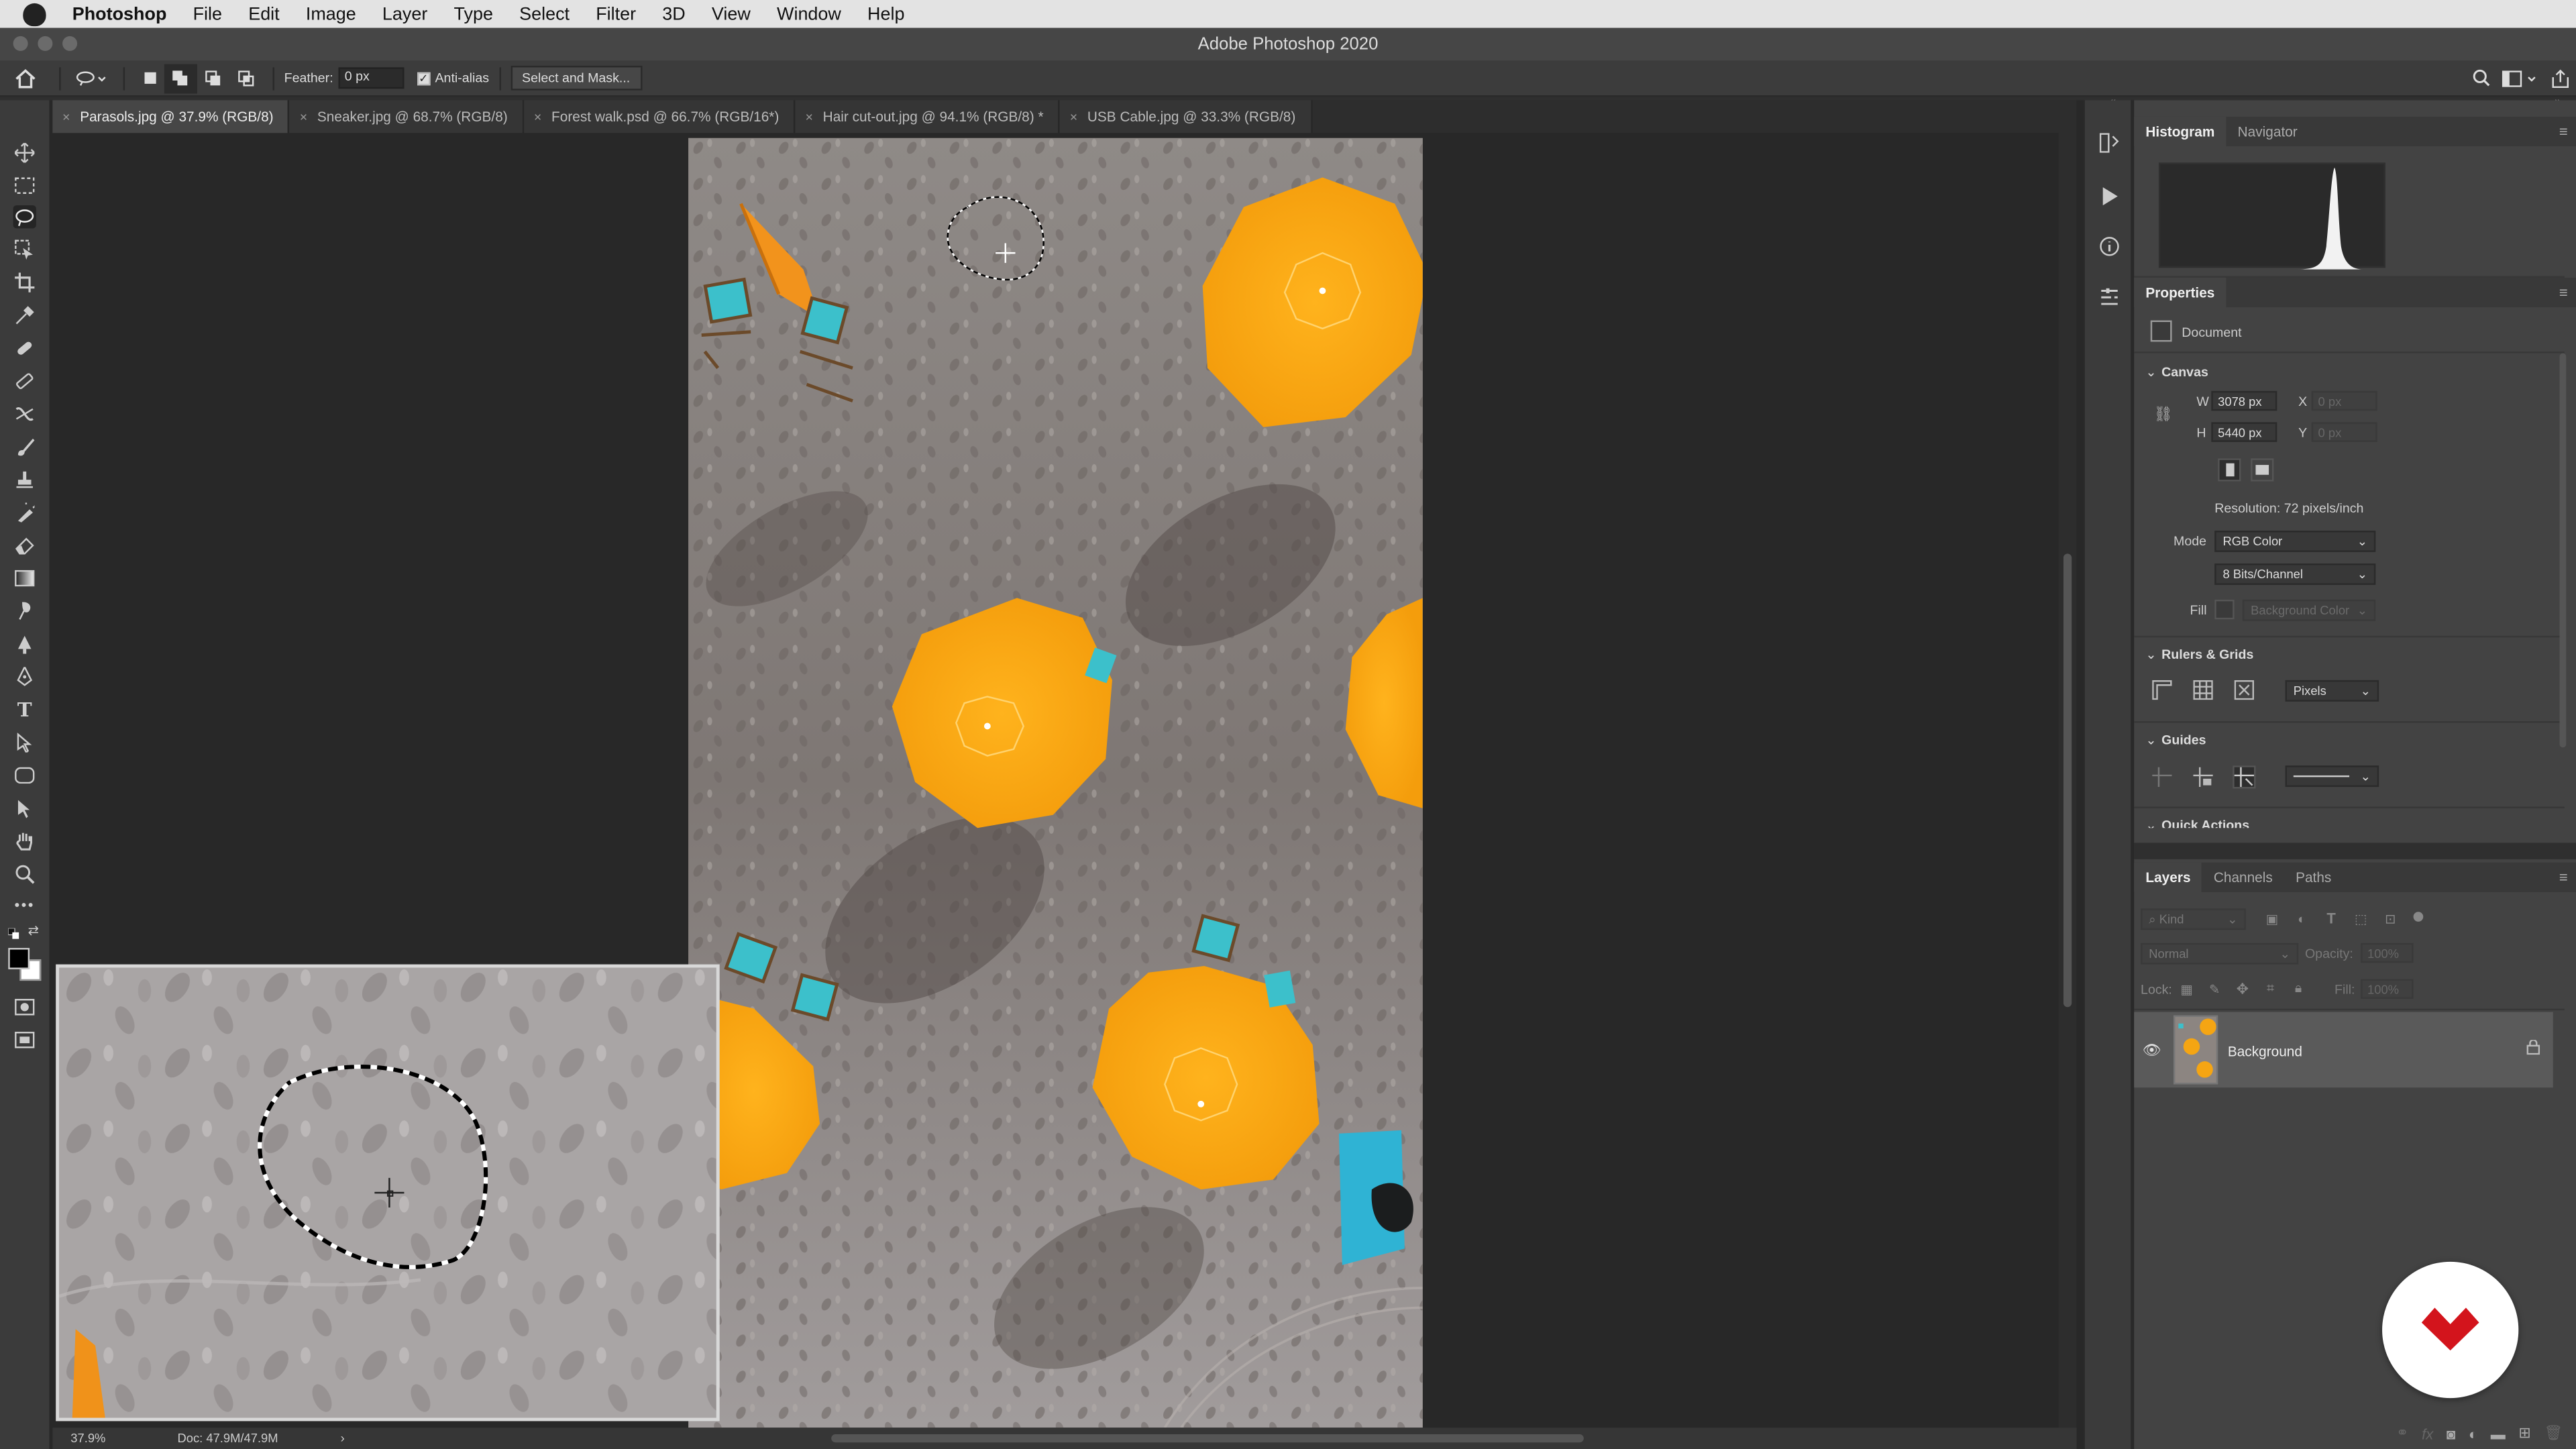  I want to click on tab-histogram: Histogram, so click(2180, 131).